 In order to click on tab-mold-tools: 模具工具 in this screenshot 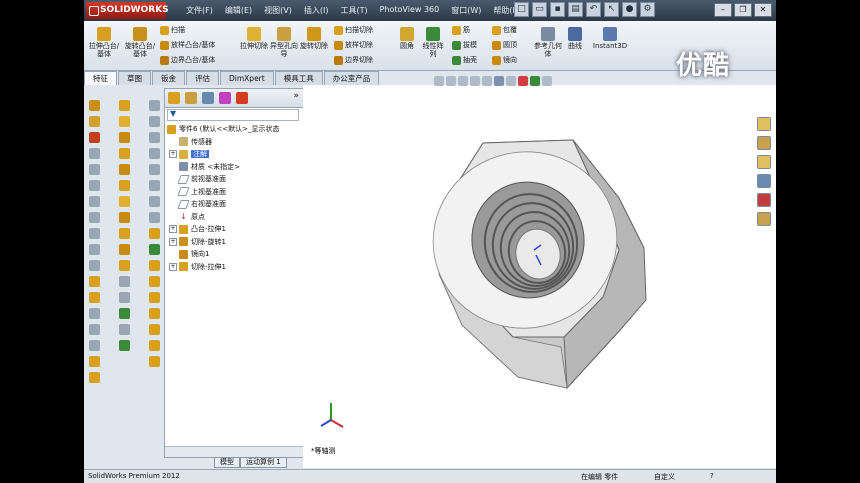, I will do `click(298, 78)`.